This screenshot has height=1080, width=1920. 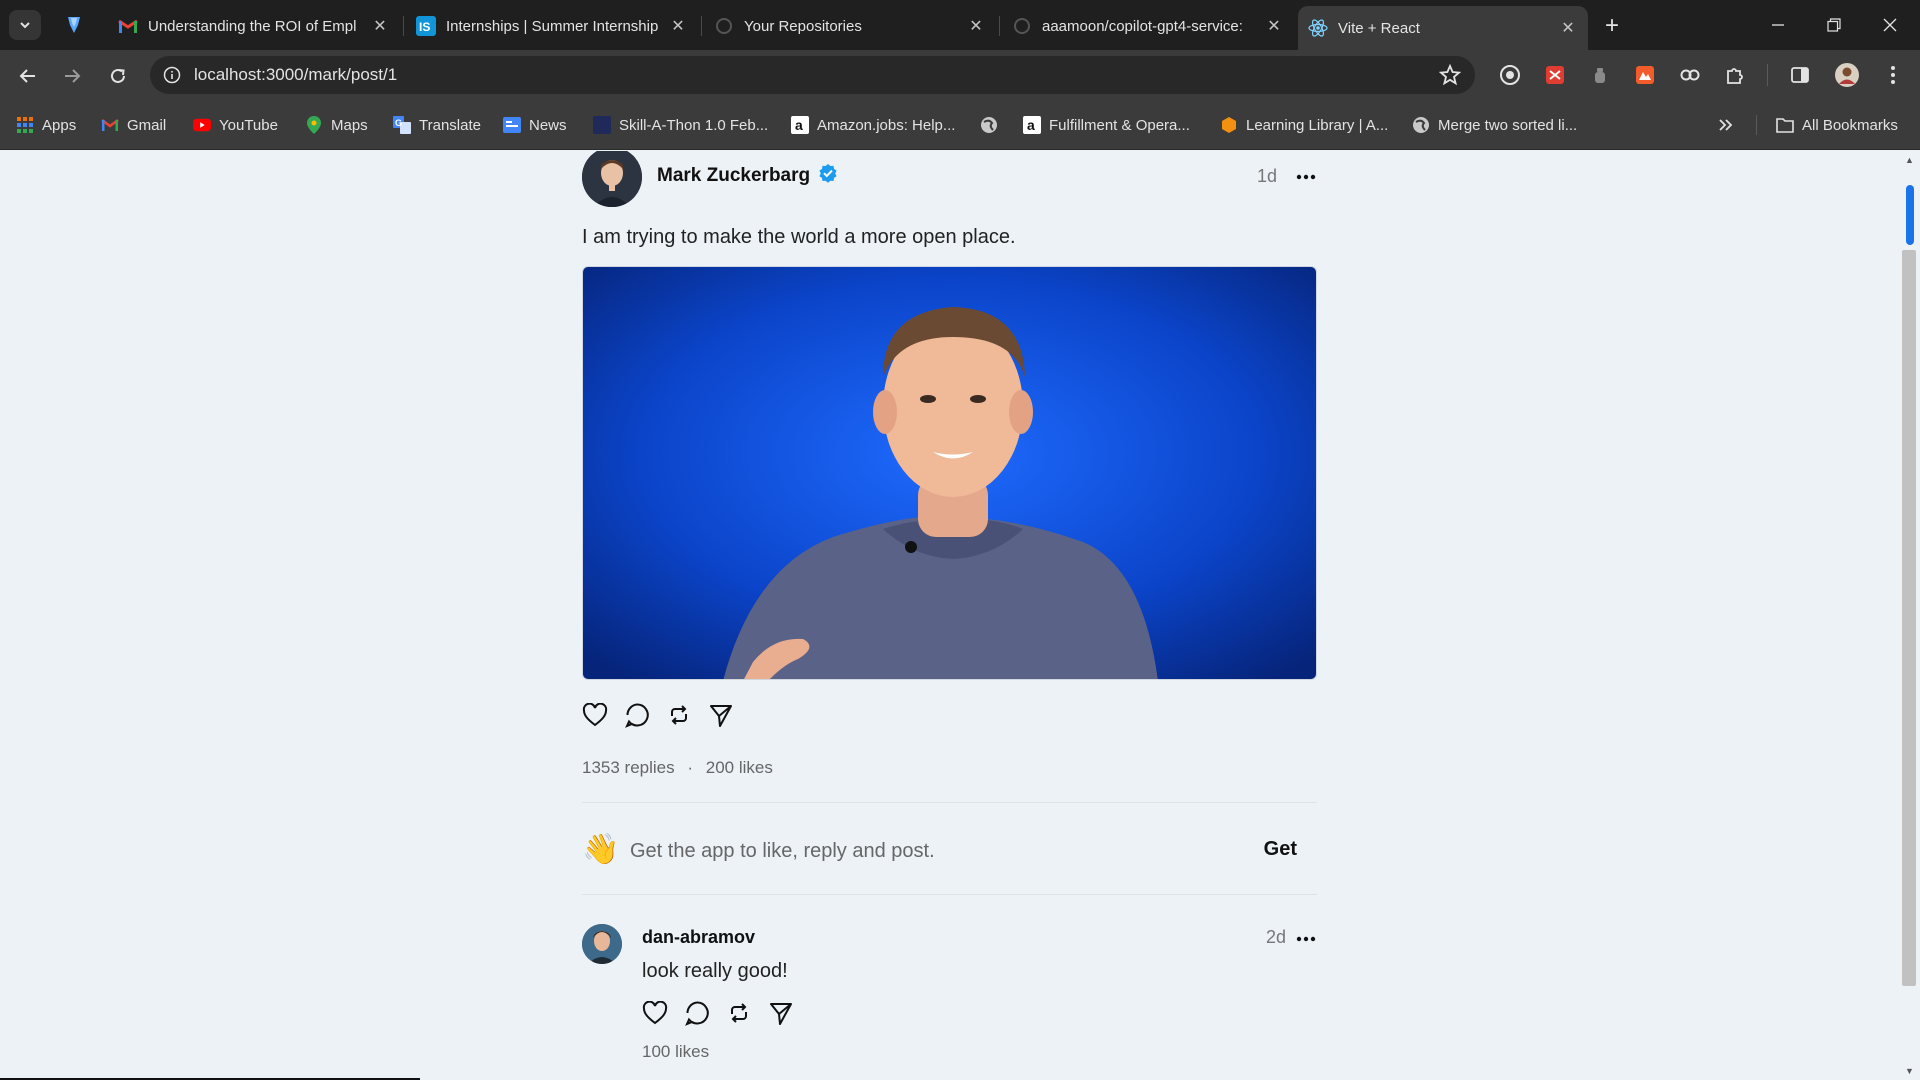 I want to click on reply-username: dan-abramov, so click(x=698, y=937).